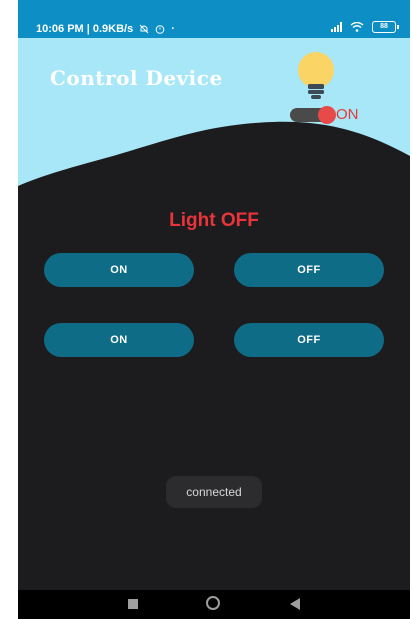  What do you see at coordinates (336, 27) in the screenshot?
I see `signal-icon` at bounding box center [336, 27].